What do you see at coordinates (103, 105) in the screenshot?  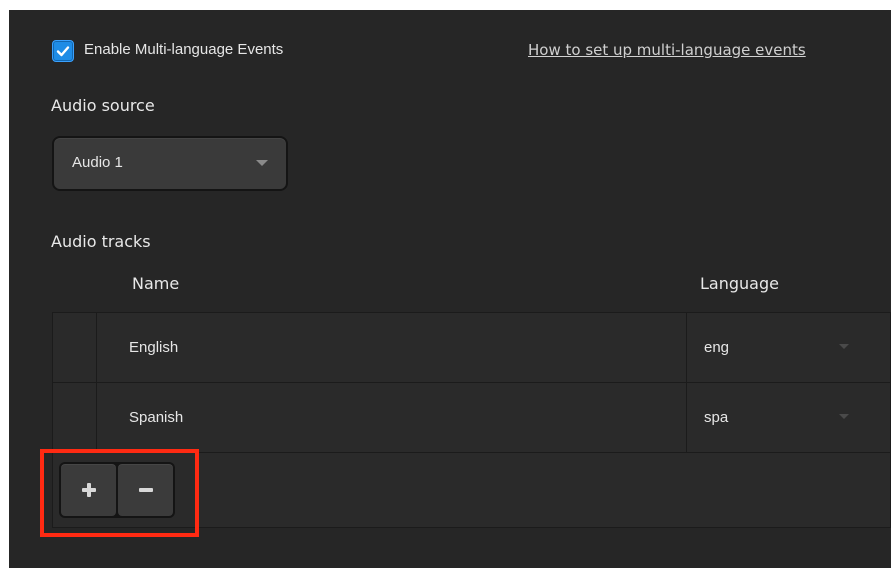 I see `audio-source-label: Audio source` at bounding box center [103, 105].